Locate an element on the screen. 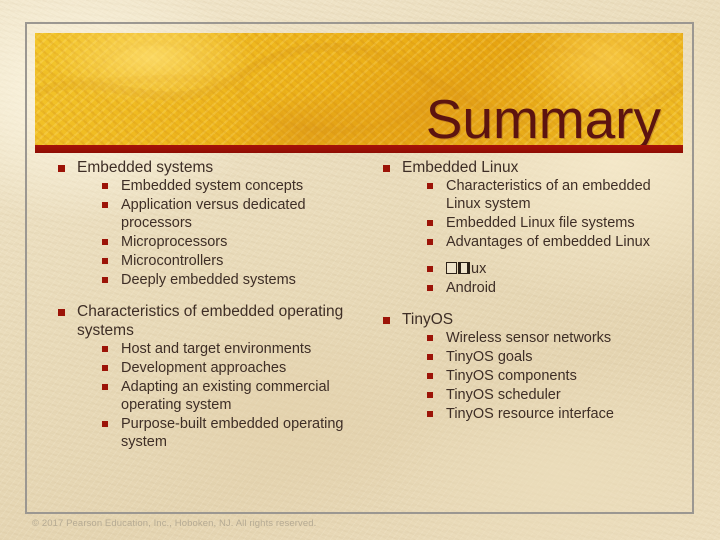 The image size is (720, 540). outline-subitem-tinyos-scheduler: TinyOS scheduler is located at coordinates (550, 395).